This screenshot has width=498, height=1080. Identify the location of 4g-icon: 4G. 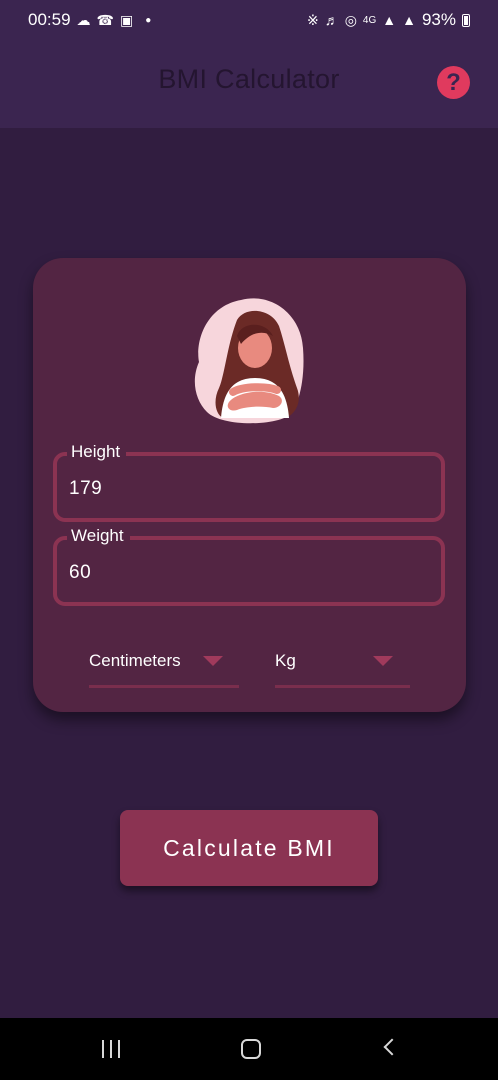
(369, 20).